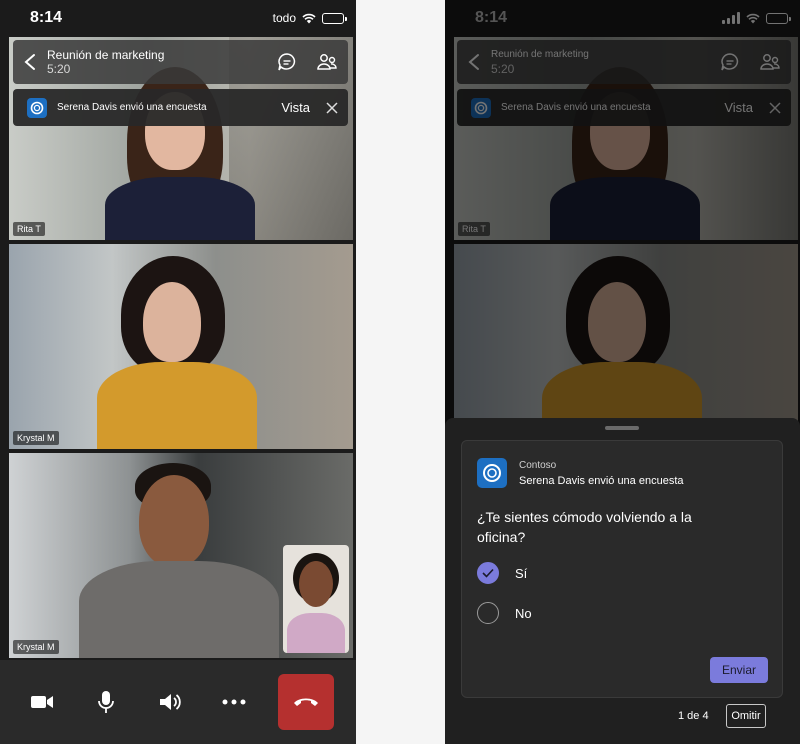 The image size is (800, 744). What do you see at coordinates (284, 18) in the screenshot?
I see `carrier-label: todo` at bounding box center [284, 18].